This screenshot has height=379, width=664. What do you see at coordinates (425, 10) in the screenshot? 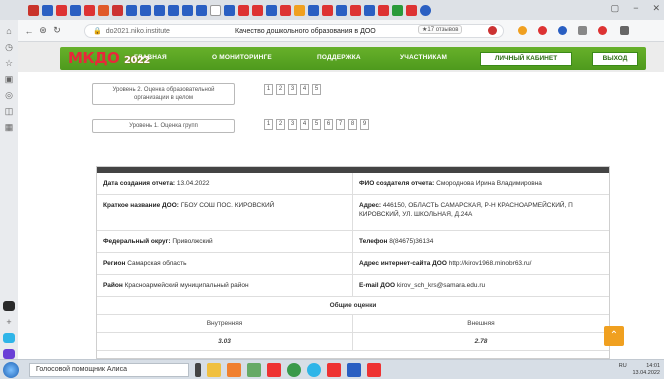
I see `new-tab-icon` at bounding box center [425, 10].